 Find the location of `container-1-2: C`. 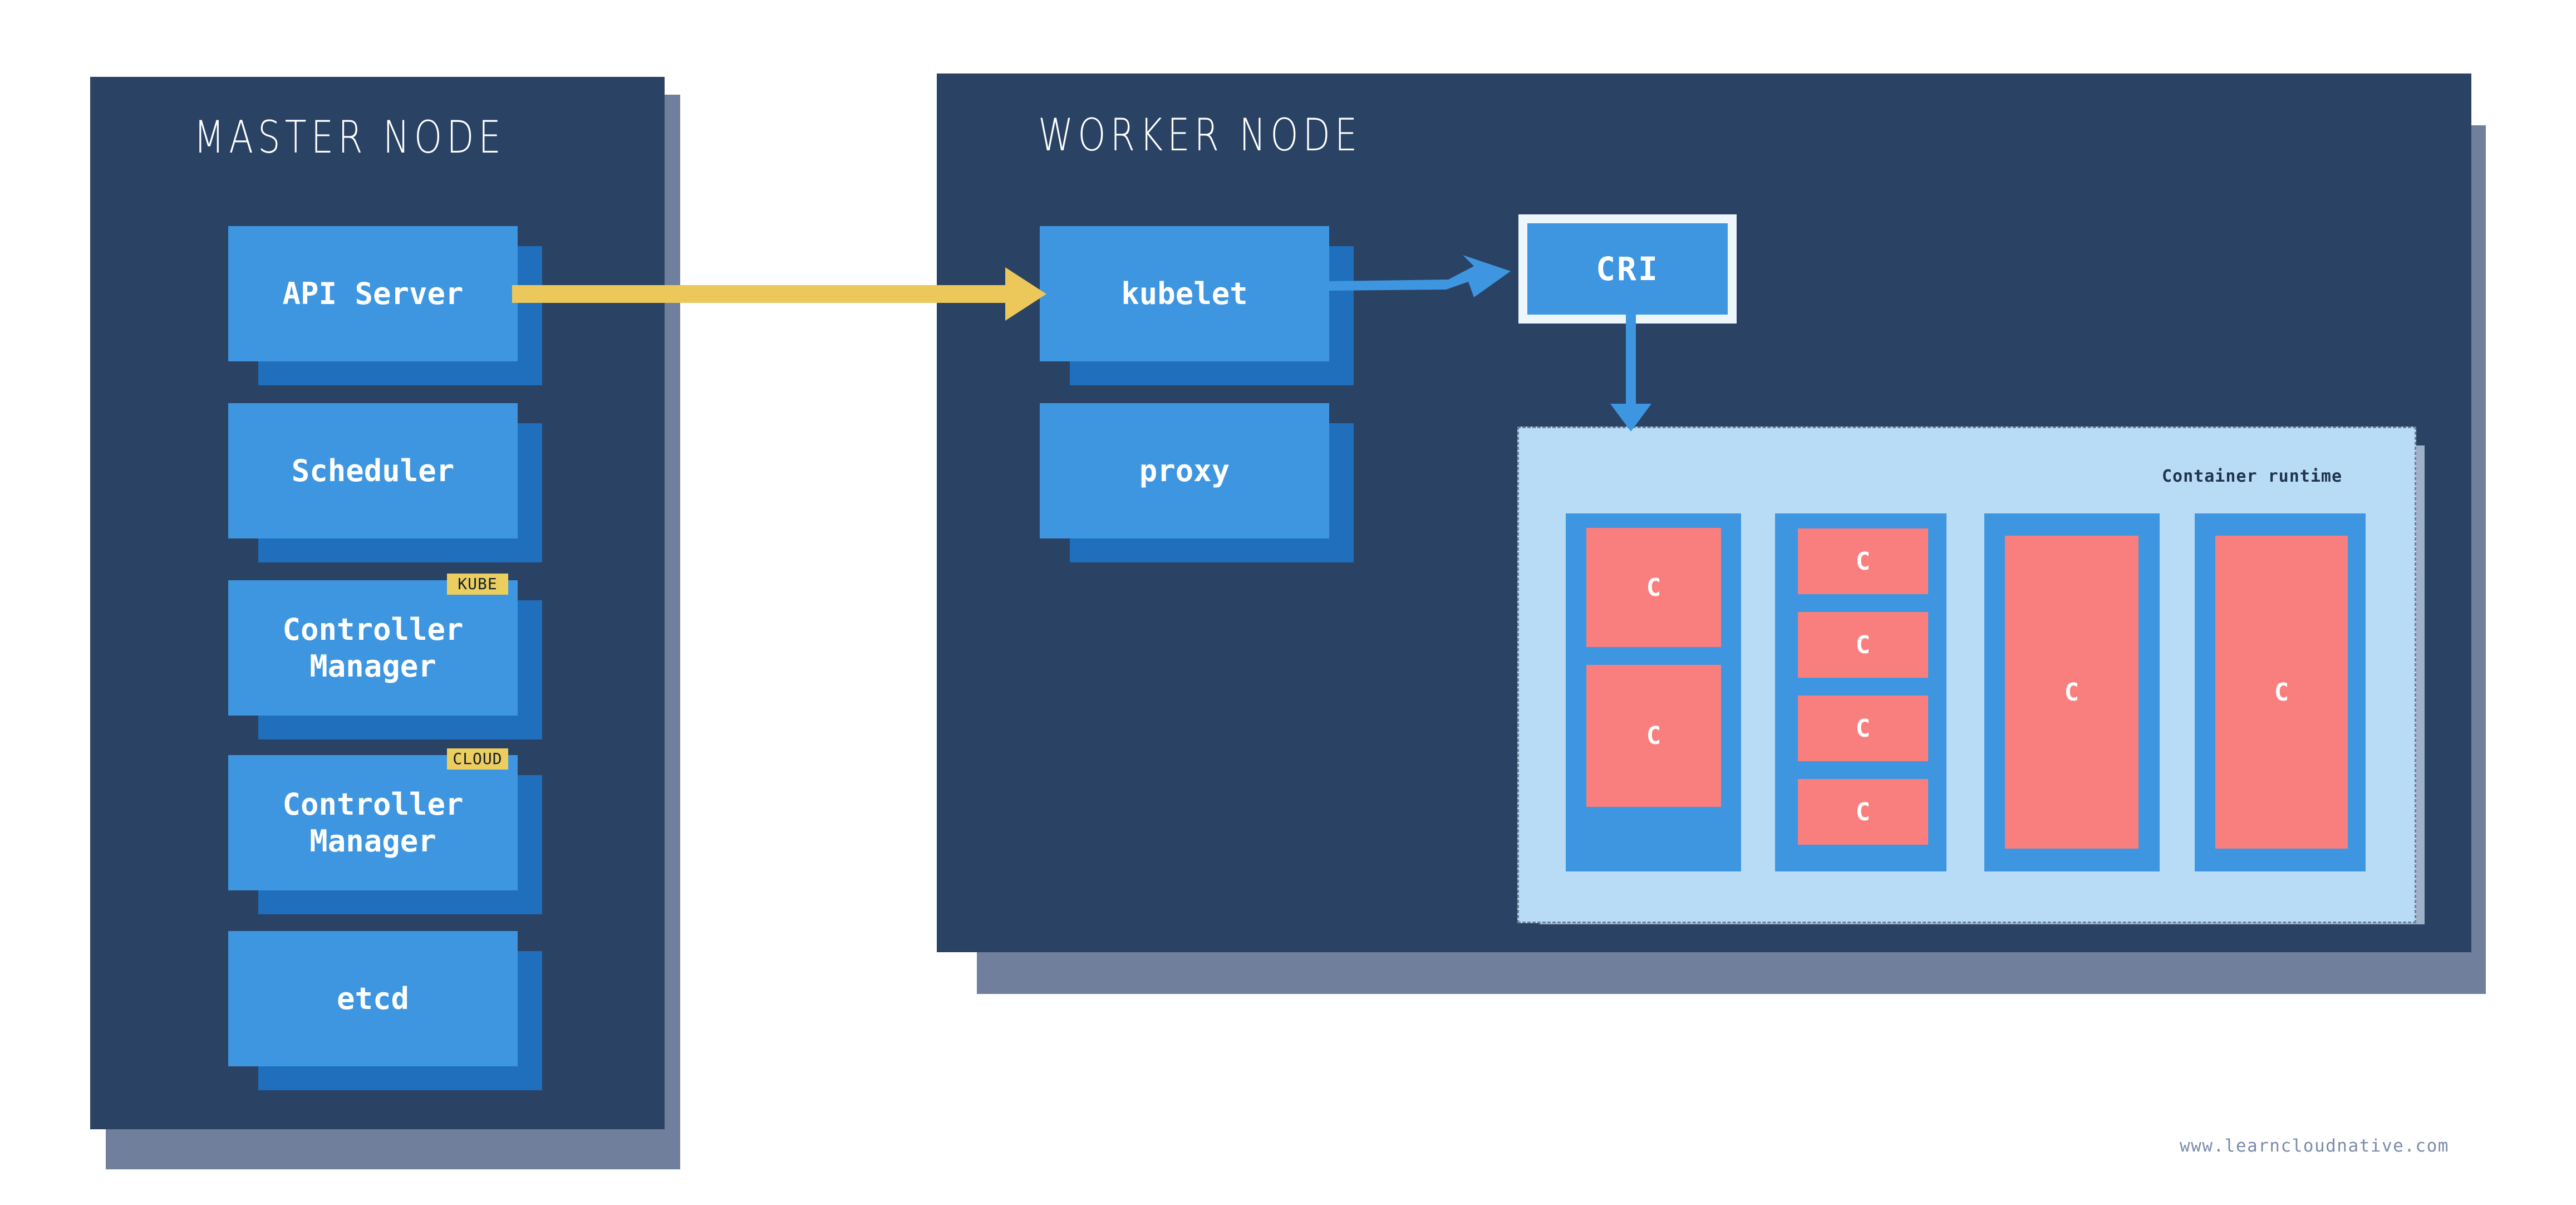

container-1-2: C is located at coordinates (1653, 736).